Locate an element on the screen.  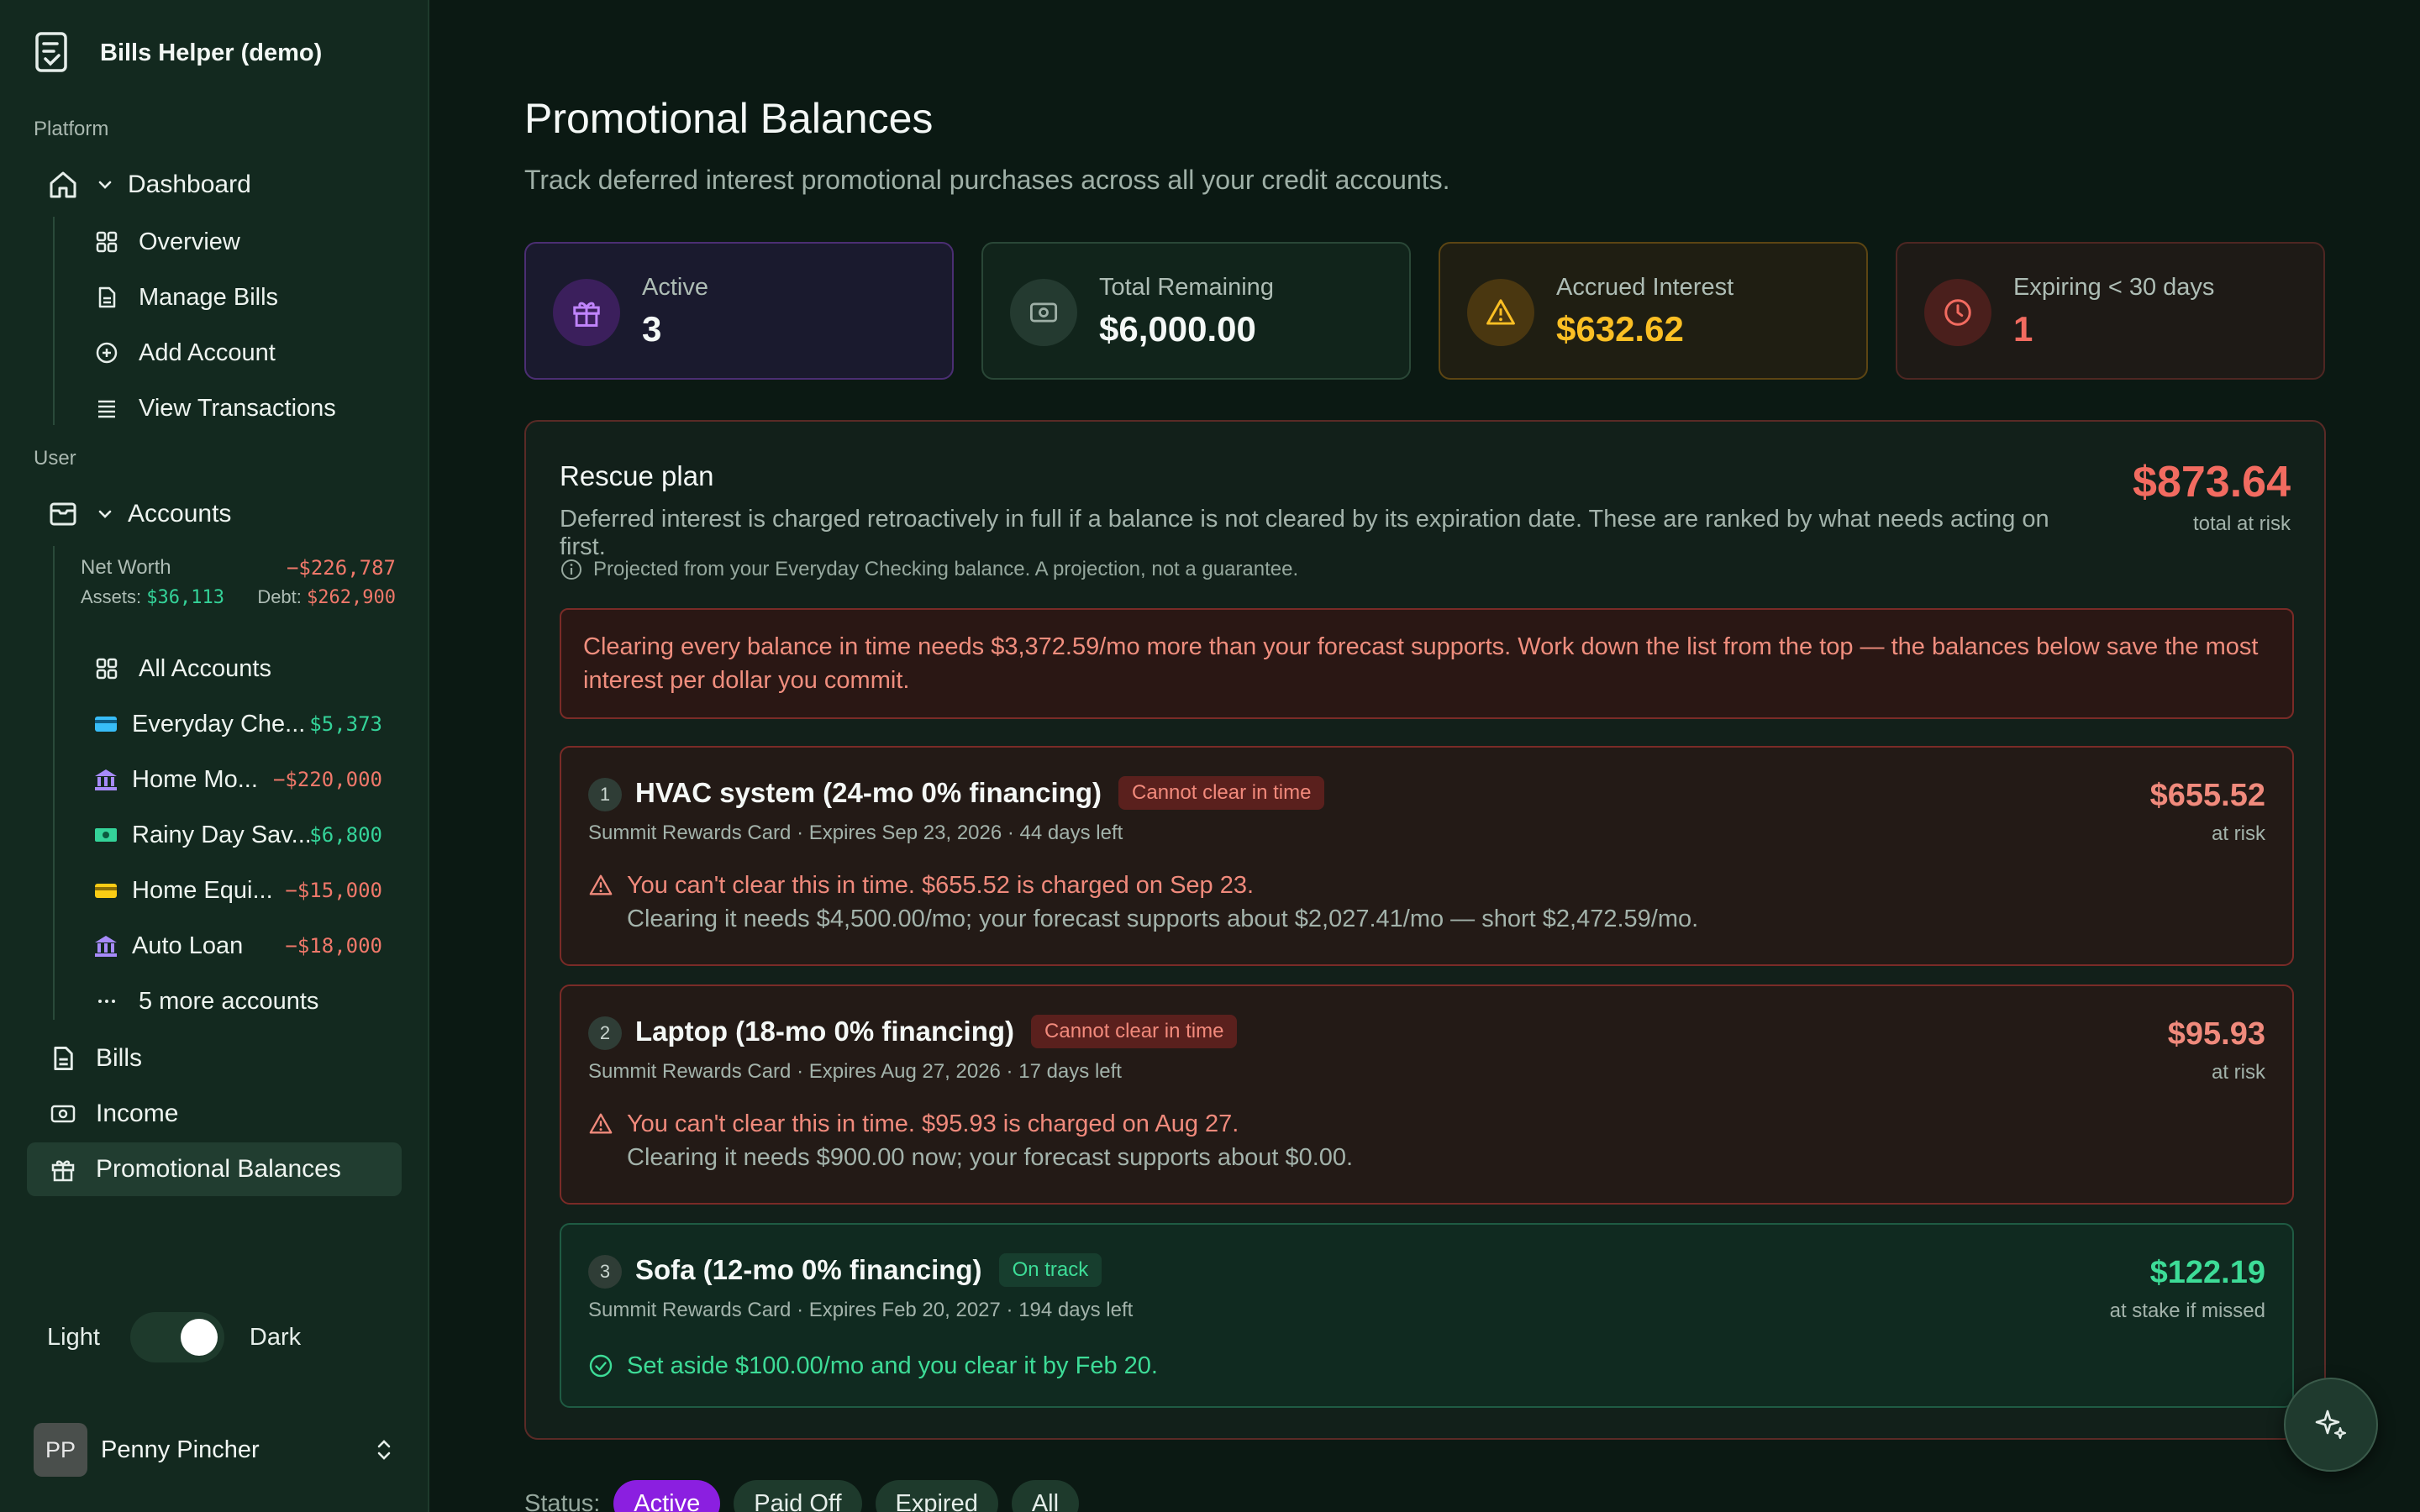
stat-label: Total Remaining is located at coordinates (1186, 287).